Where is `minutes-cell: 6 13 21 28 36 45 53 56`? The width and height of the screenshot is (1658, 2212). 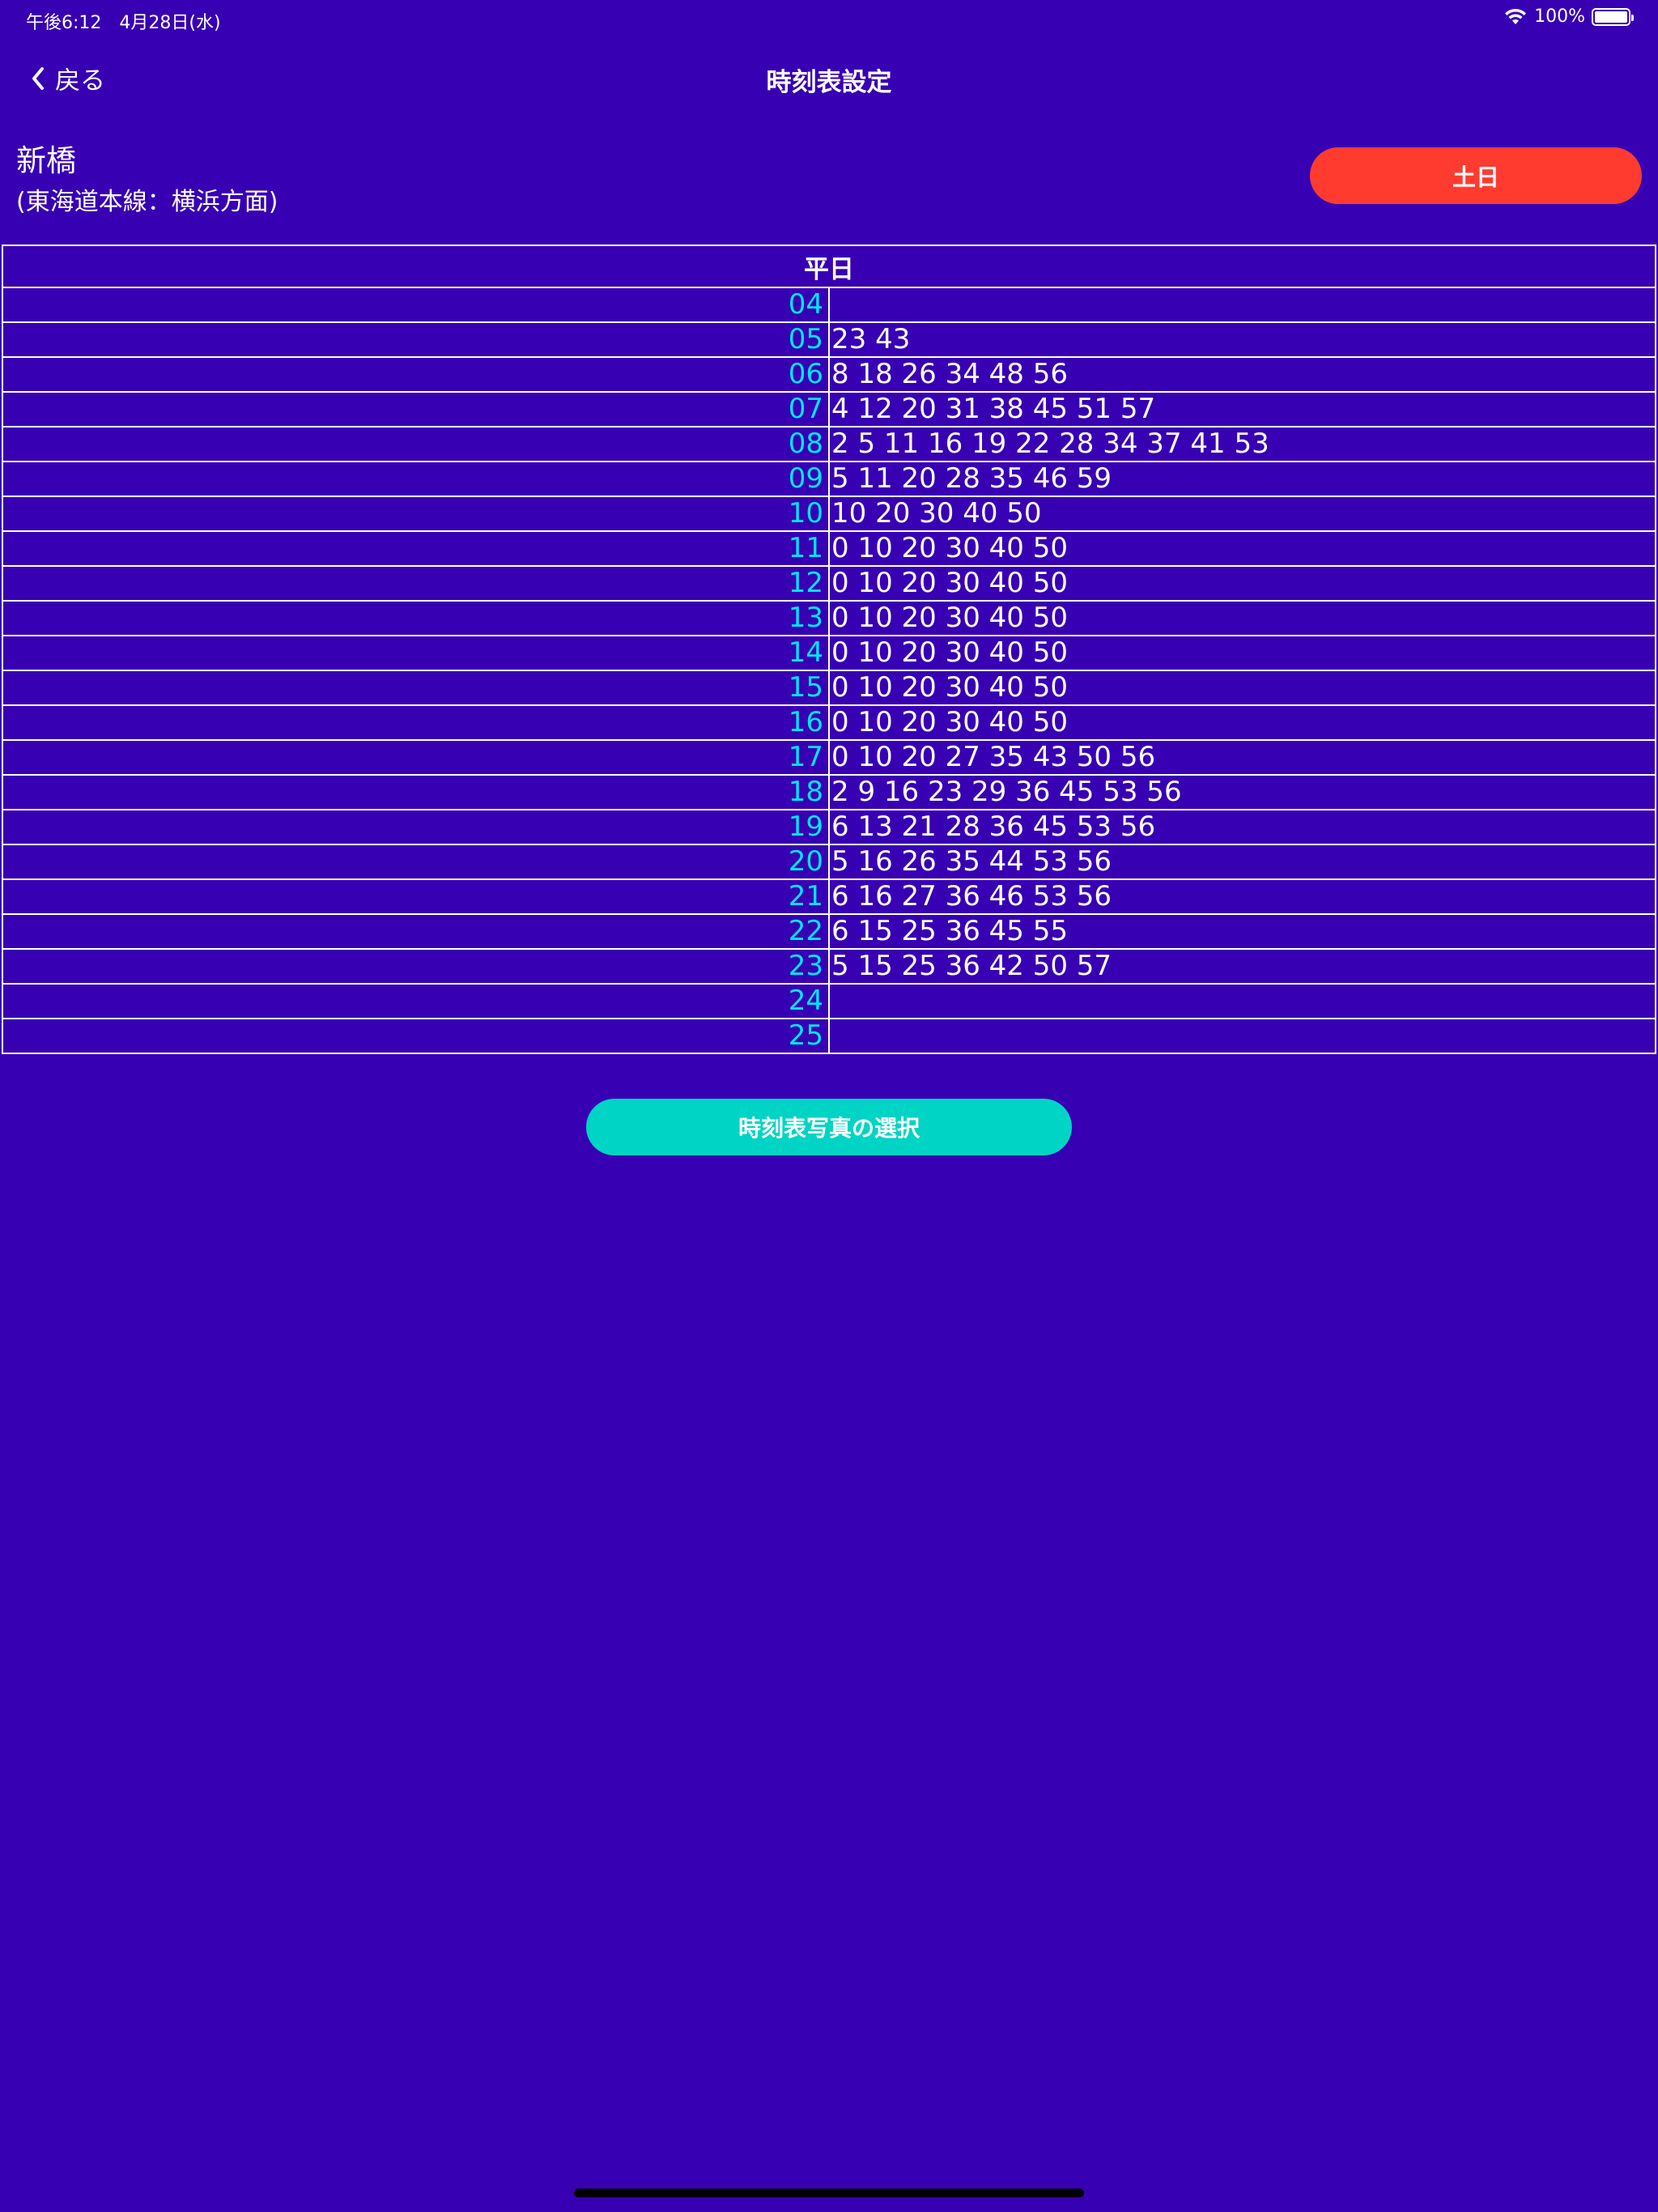
minutes-cell: 6 13 21 28 36 45 53 56 is located at coordinates (1242, 827).